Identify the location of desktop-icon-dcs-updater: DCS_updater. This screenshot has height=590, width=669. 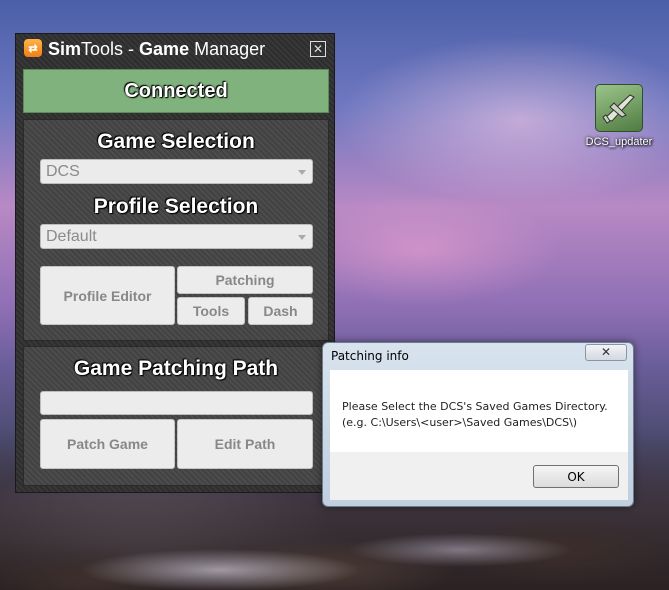
(619, 116).